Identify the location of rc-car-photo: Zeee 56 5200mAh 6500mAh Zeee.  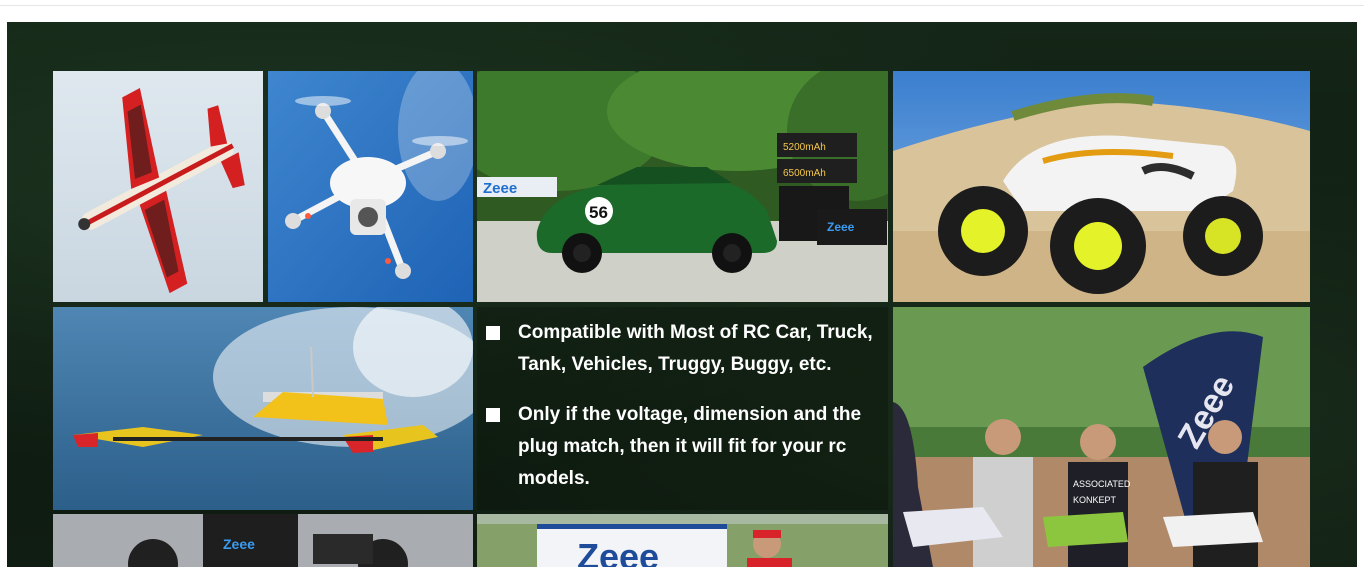
(682, 186).